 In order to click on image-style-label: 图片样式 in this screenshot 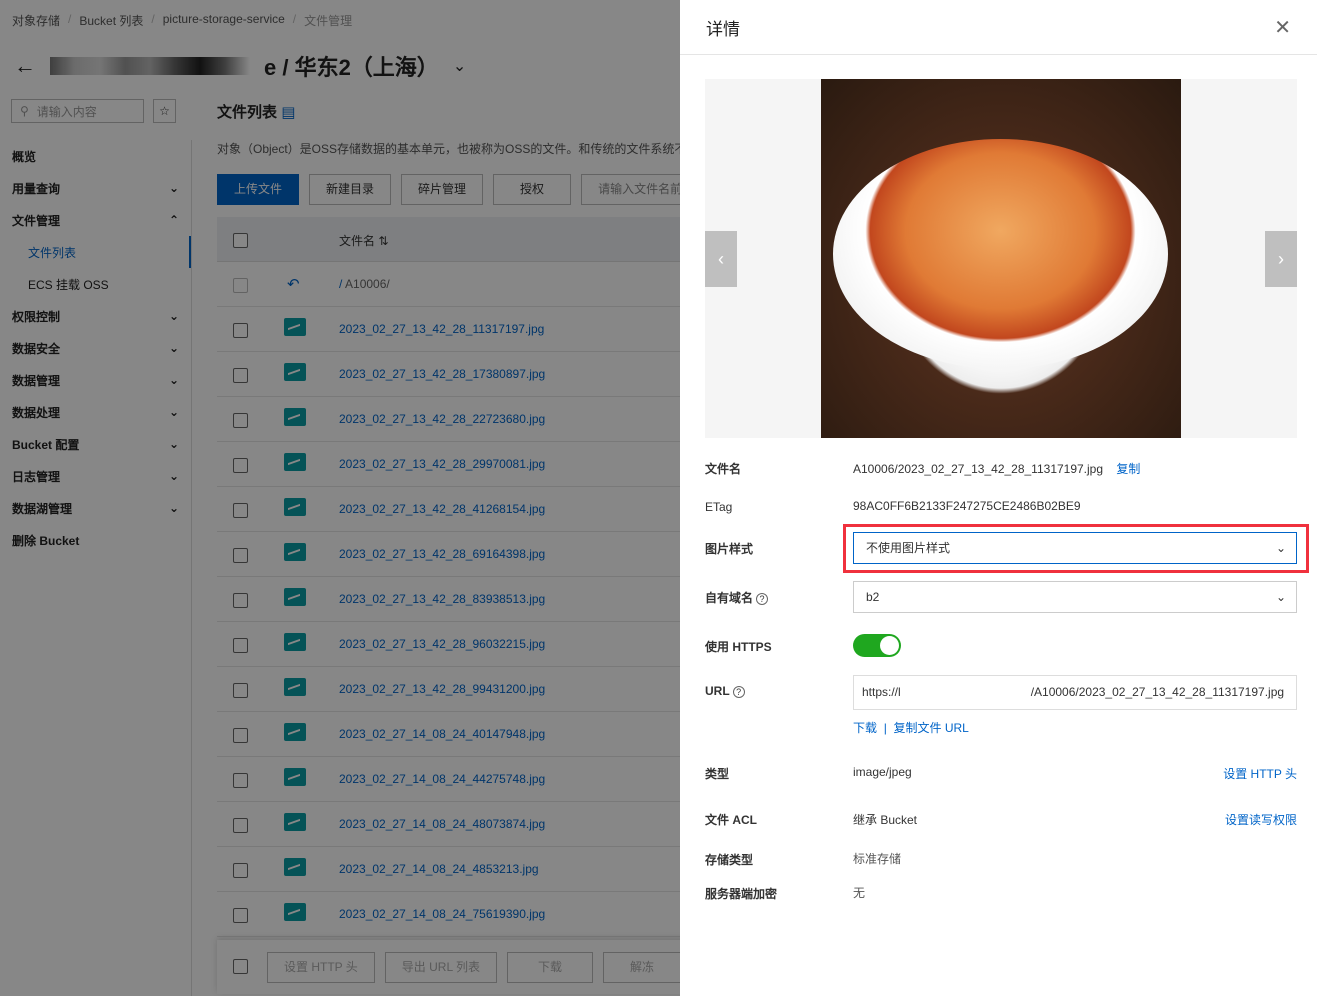, I will do `click(729, 549)`.